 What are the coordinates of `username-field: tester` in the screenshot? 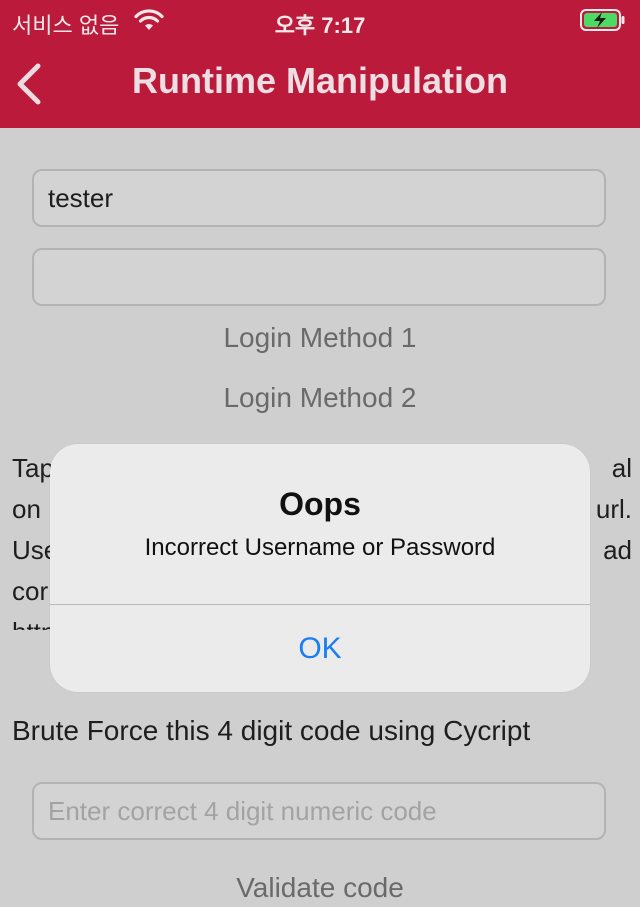 It's located at (319, 198).